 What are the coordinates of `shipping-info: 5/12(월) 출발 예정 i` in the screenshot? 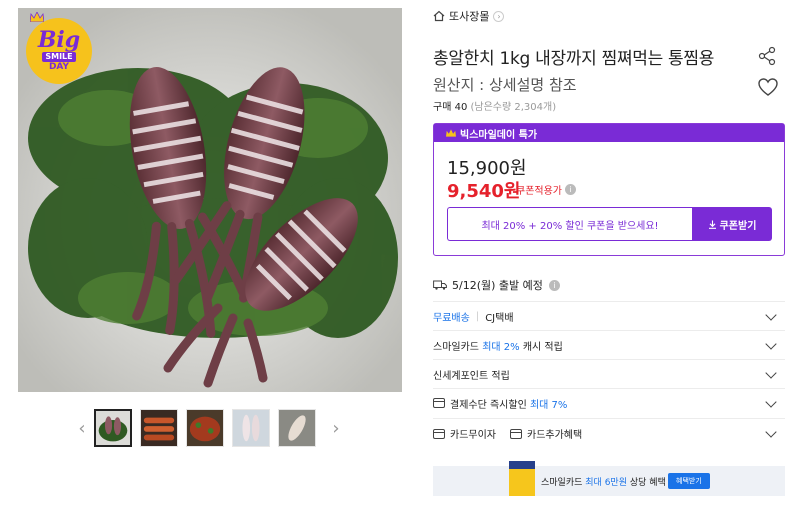 It's located at (496, 285).